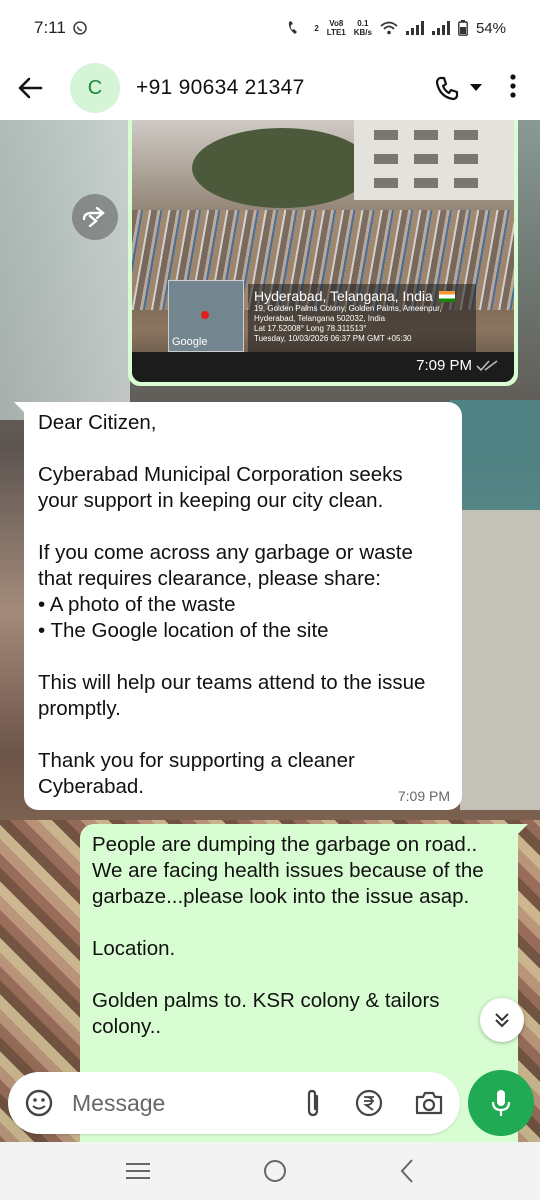 The image size is (540, 1200). I want to click on back-button, so click(30, 88).